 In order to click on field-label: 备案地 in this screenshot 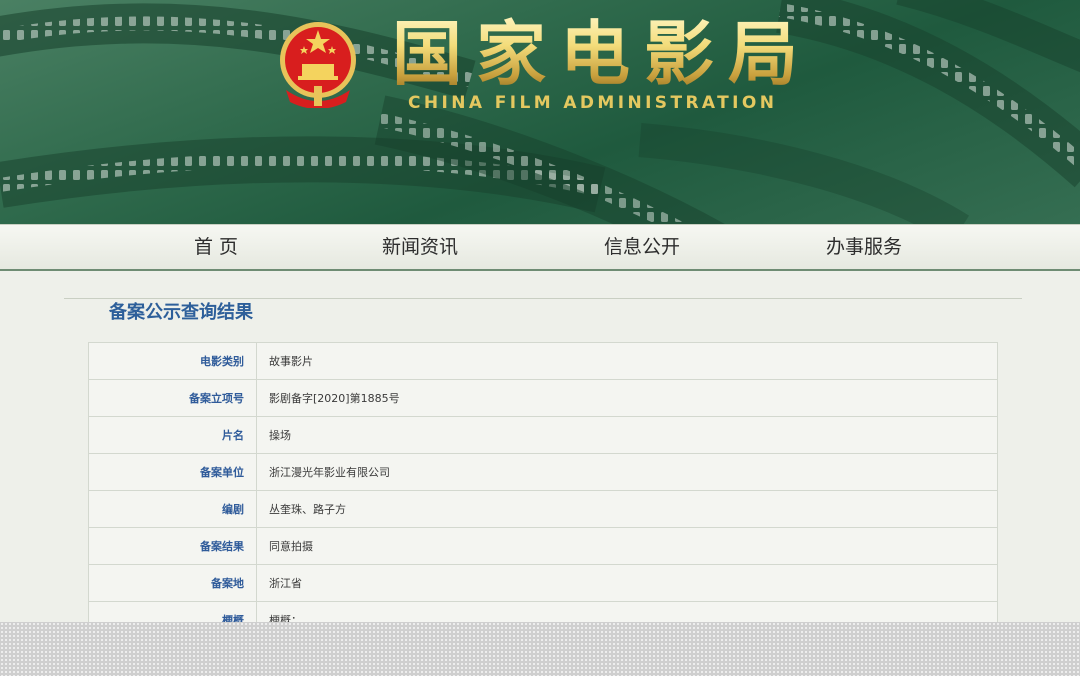, I will do `click(172, 583)`.